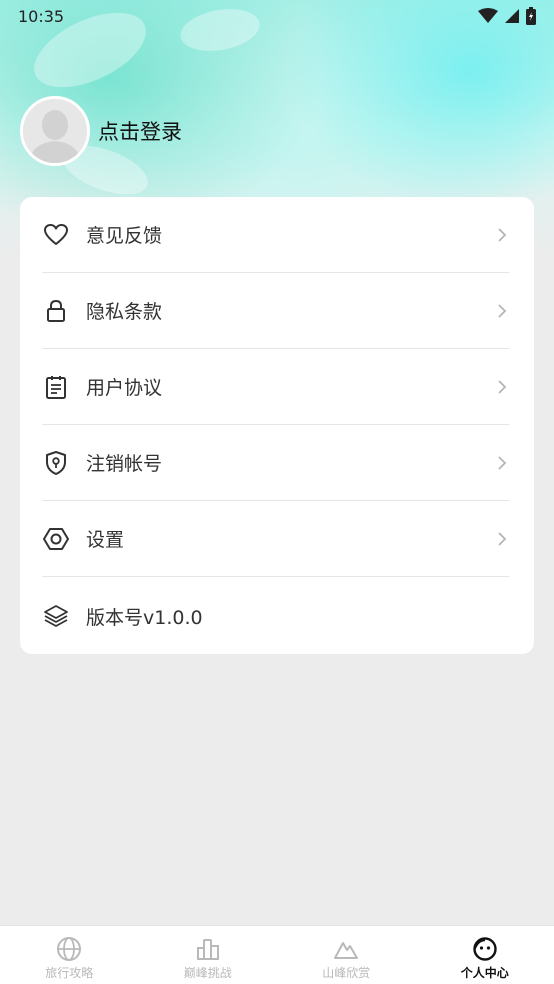  Describe the element at coordinates (124, 236) in the screenshot. I see `menu-item-label: 意见反馈` at that location.